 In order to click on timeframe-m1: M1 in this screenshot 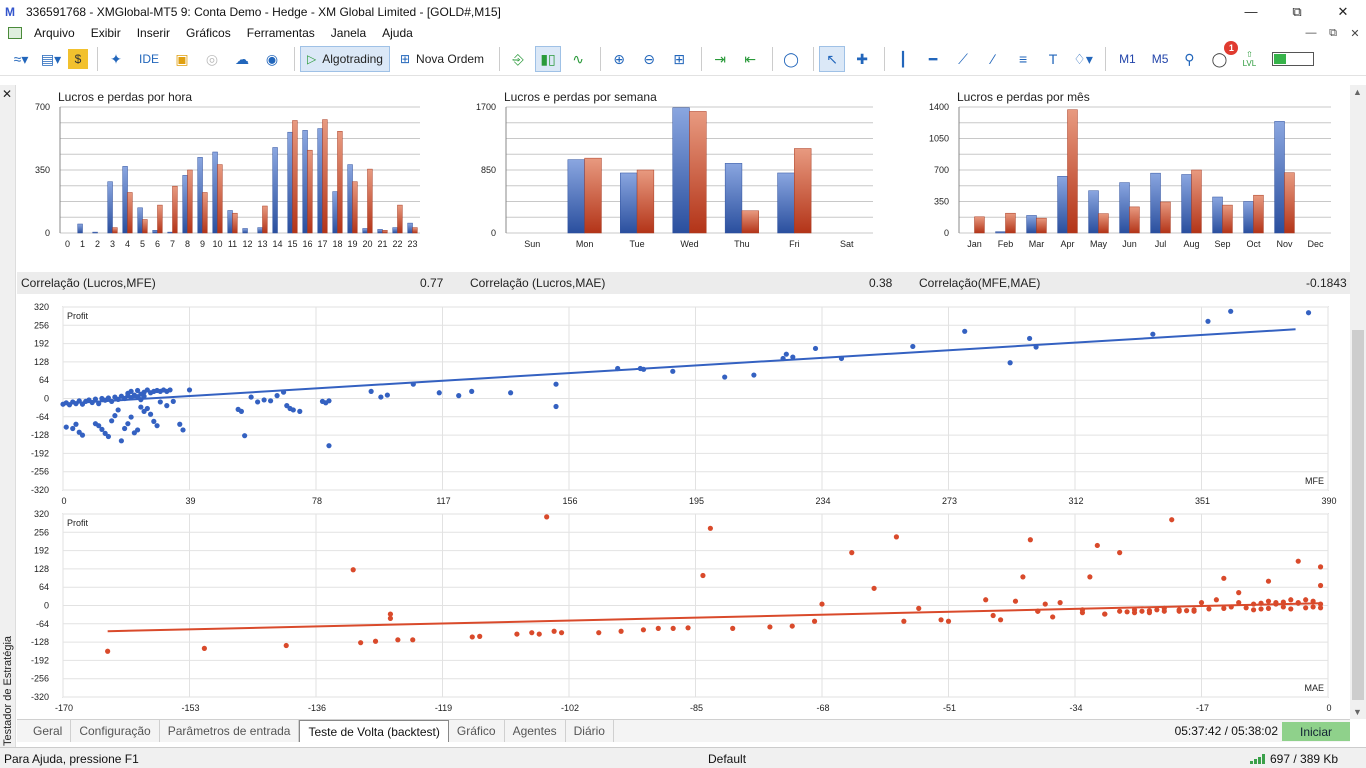, I will do `click(1127, 59)`.